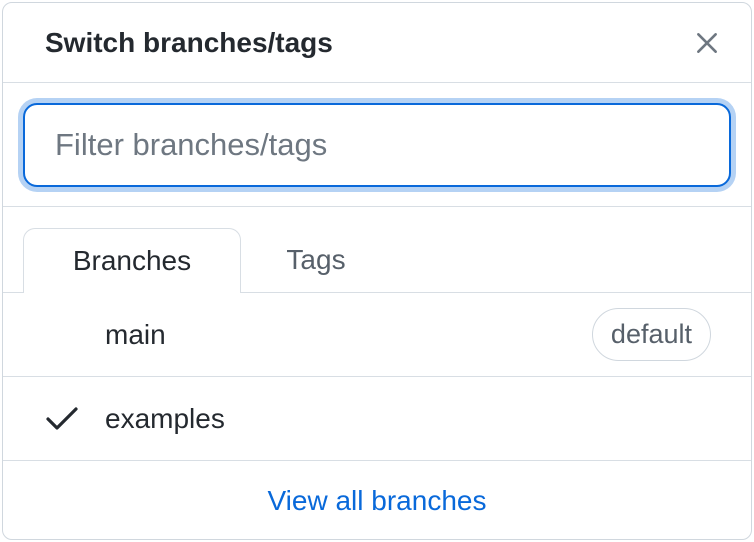 The image size is (754, 542). What do you see at coordinates (651, 334) in the screenshot?
I see `default-badge: default` at bounding box center [651, 334].